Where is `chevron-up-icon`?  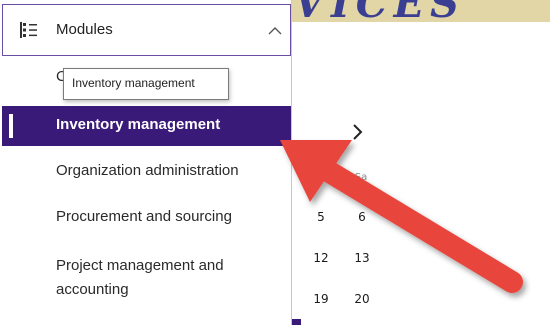 chevron-up-icon is located at coordinates (275, 30).